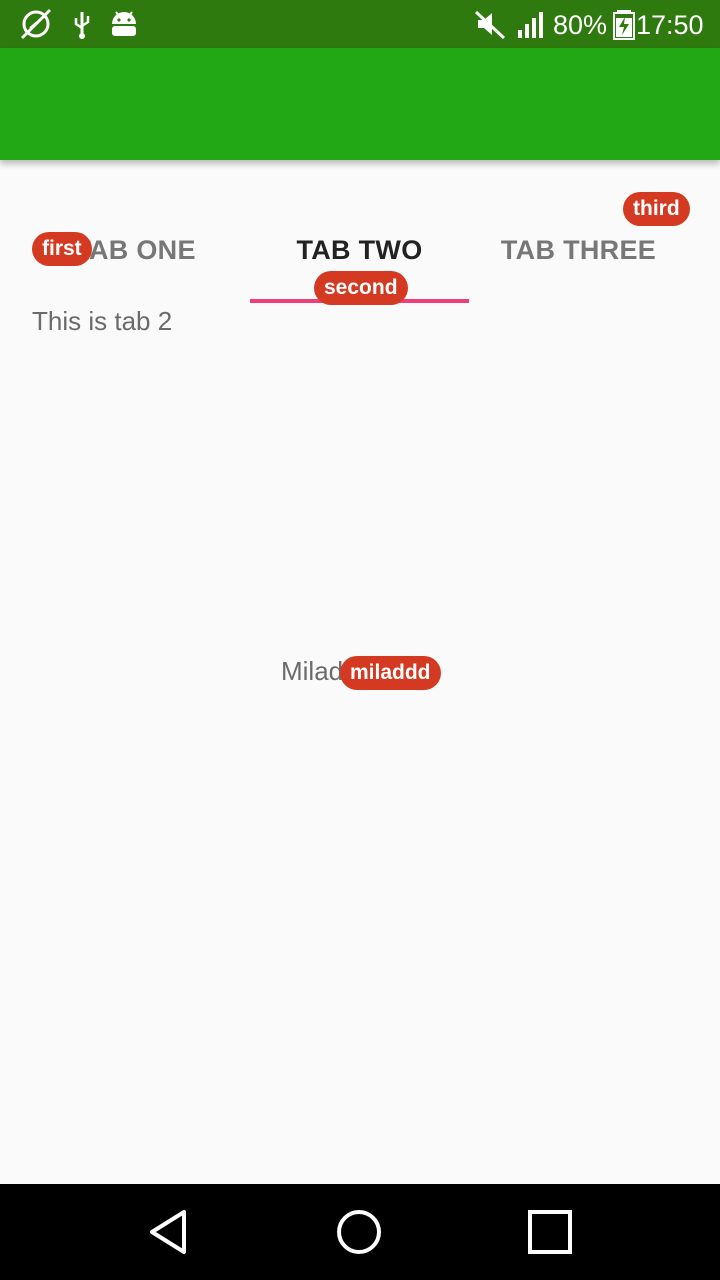  I want to click on android-debug-icon, so click(124, 23).